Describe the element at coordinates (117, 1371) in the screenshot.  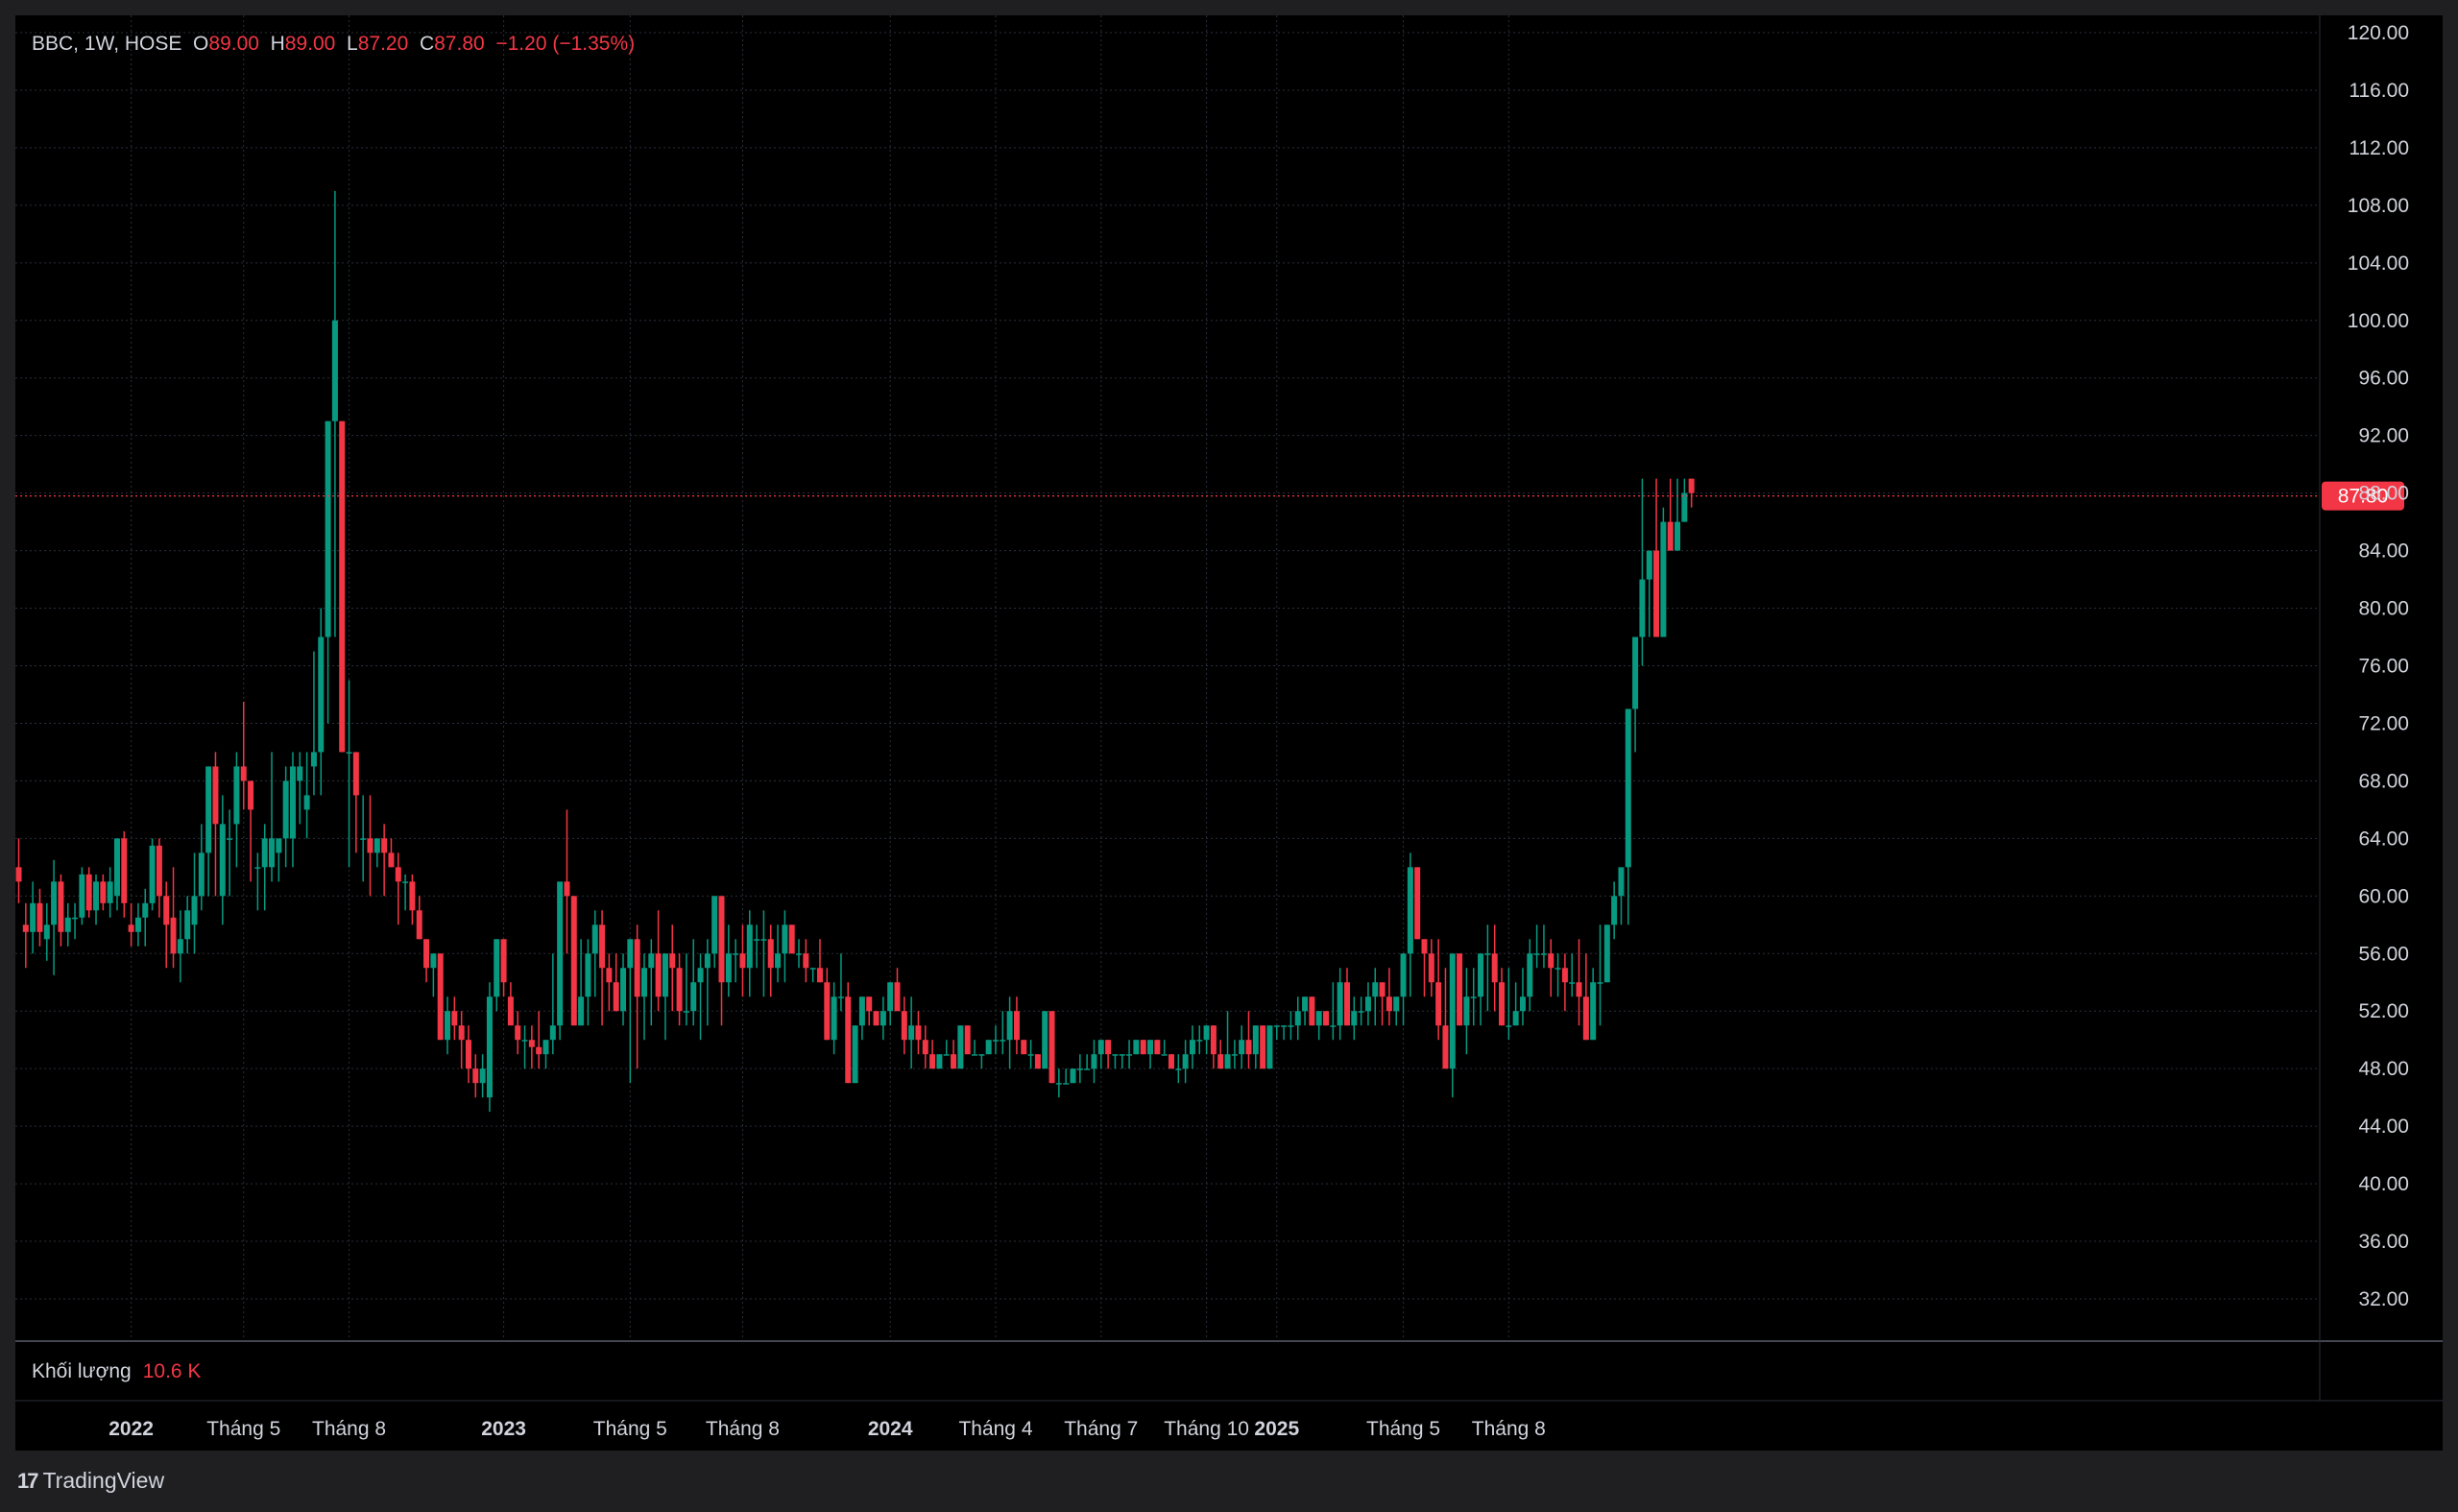
I see `volume-legend: Khối lượng 10.6 K` at that location.